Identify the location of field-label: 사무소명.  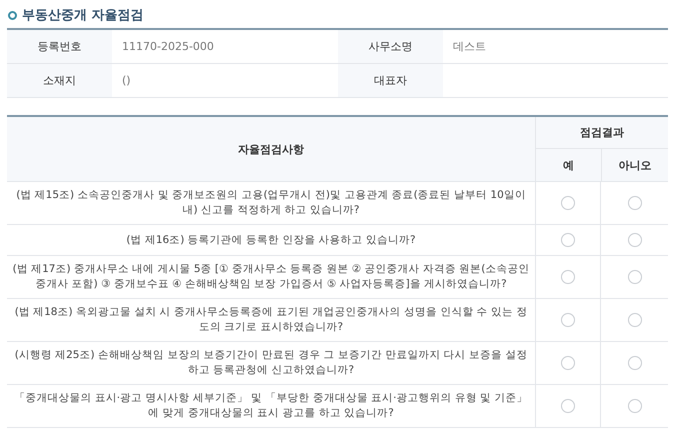
(390, 46).